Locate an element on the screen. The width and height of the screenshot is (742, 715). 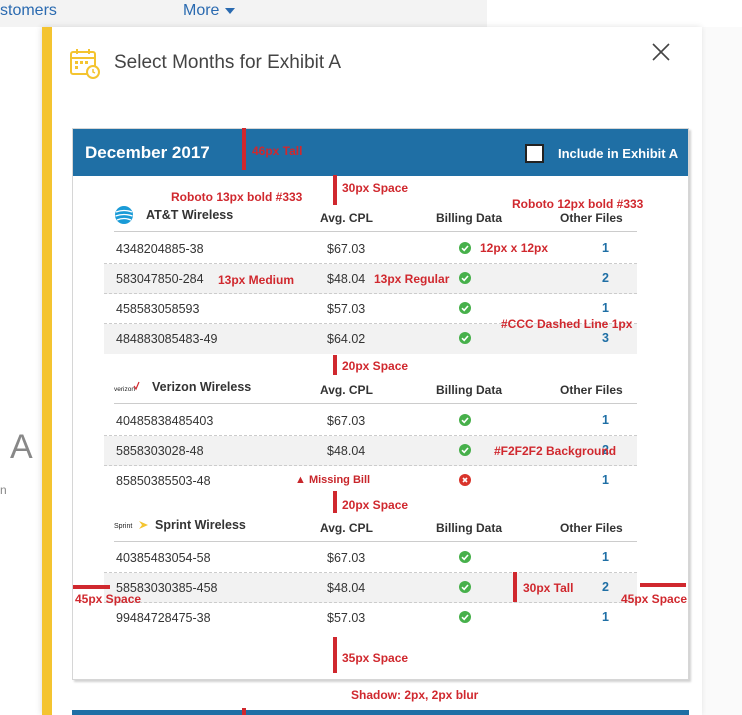
account-number: 583047850-284 is located at coordinates (160, 279).